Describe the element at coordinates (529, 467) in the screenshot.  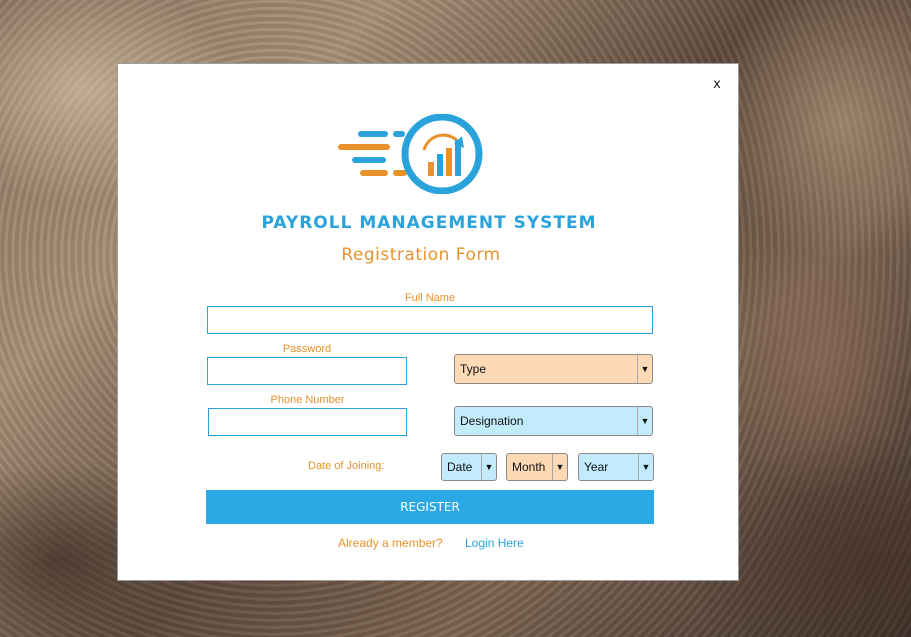
I see `month-select-value: Month` at that location.